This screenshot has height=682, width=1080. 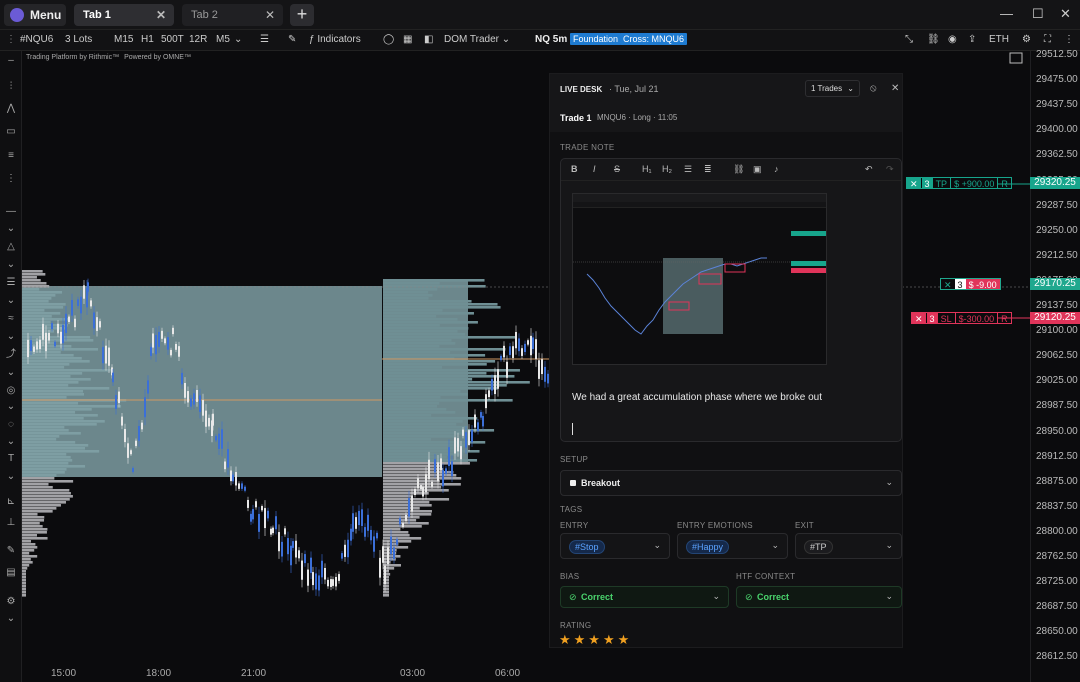 What do you see at coordinates (147, 39) in the screenshot?
I see `timeframe-h1: H1` at bounding box center [147, 39].